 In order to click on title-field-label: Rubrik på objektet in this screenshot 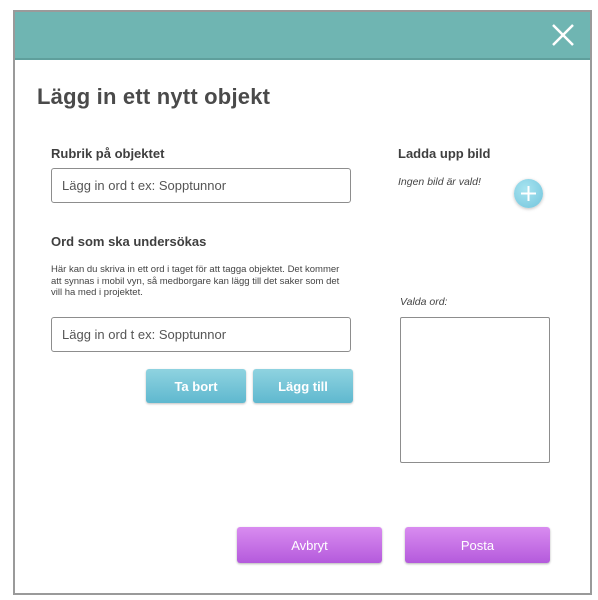, I will do `click(108, 153)`.